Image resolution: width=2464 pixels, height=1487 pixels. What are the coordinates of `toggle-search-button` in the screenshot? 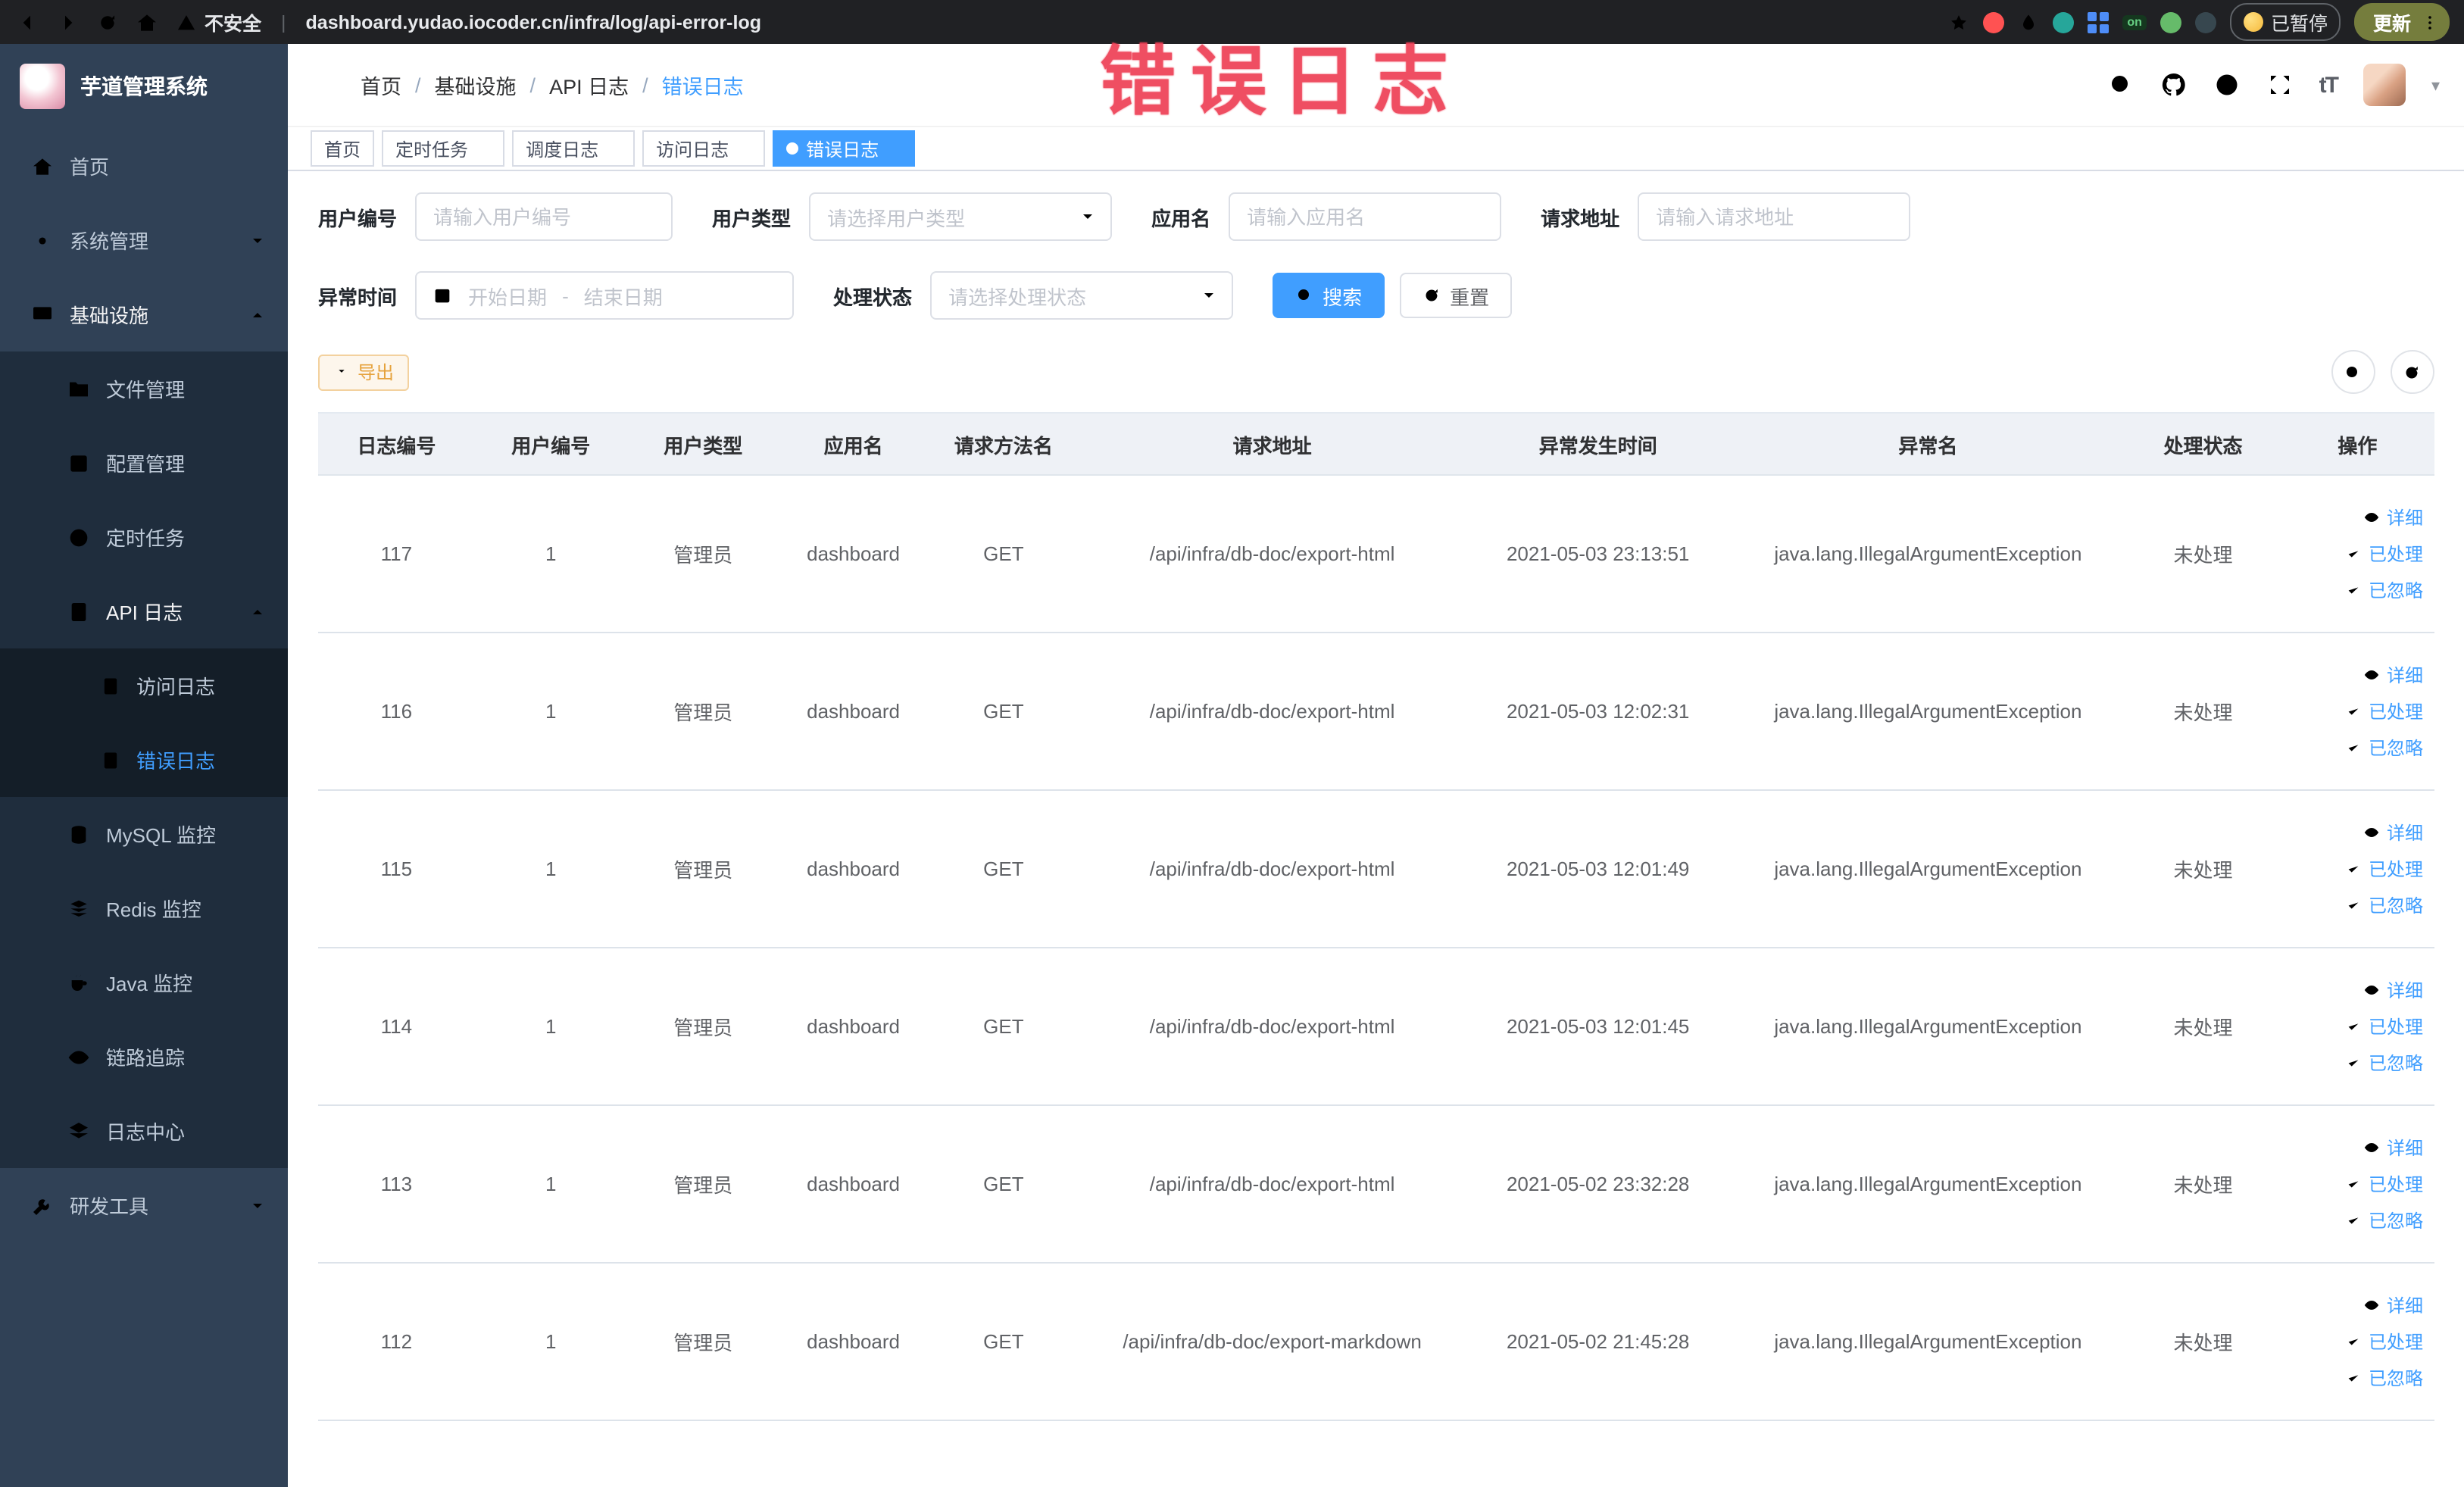 It's located at (2353, 372).